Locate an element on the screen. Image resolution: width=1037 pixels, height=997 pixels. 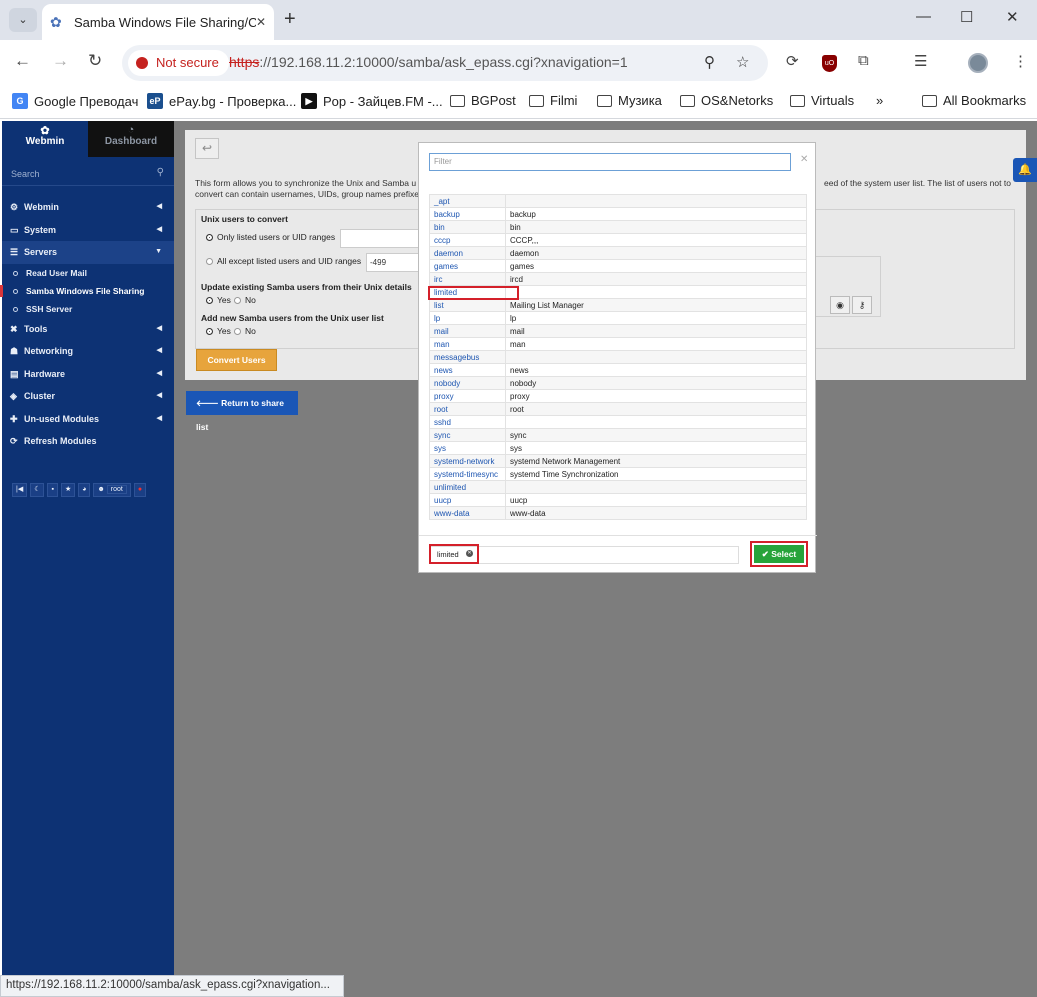
user-name-cell: games is located at coordinates (467, 266).